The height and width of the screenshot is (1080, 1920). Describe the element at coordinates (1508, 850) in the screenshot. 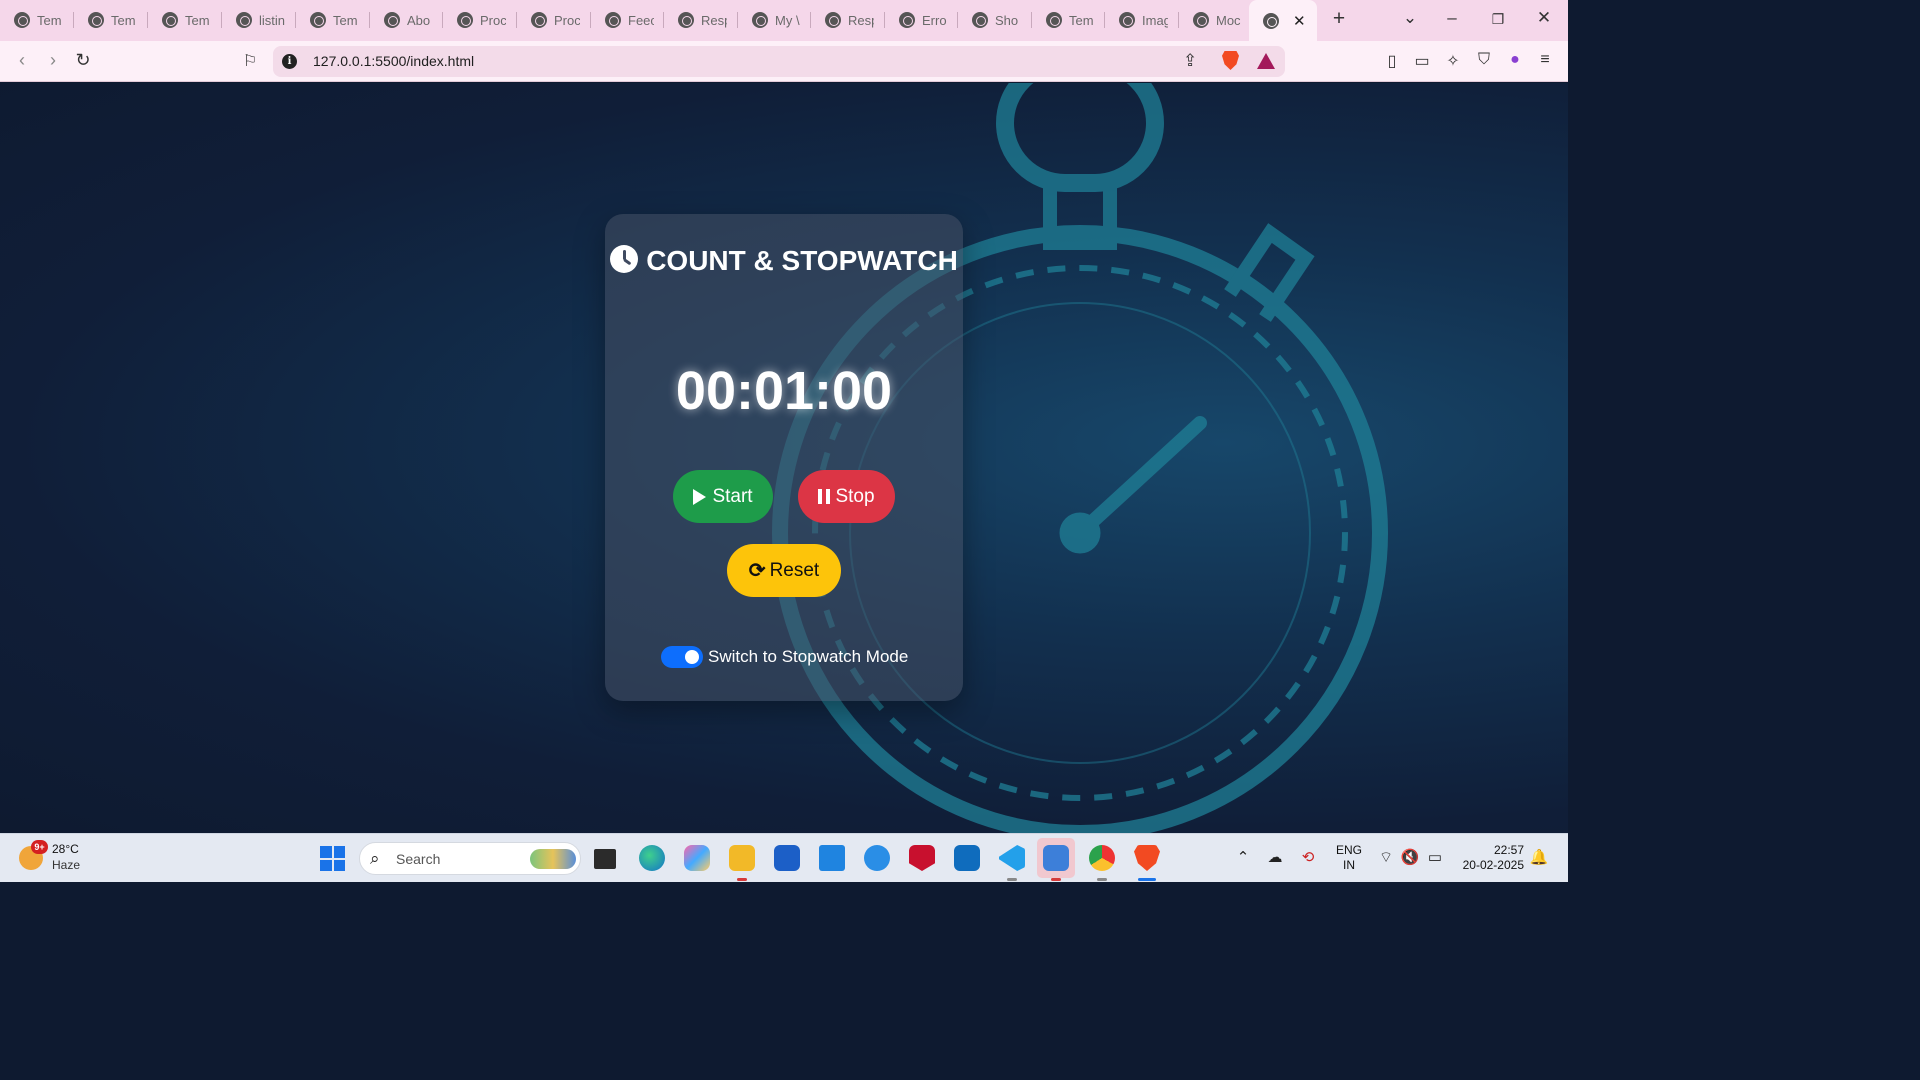

I see `clock-time: 22:57` at that location.